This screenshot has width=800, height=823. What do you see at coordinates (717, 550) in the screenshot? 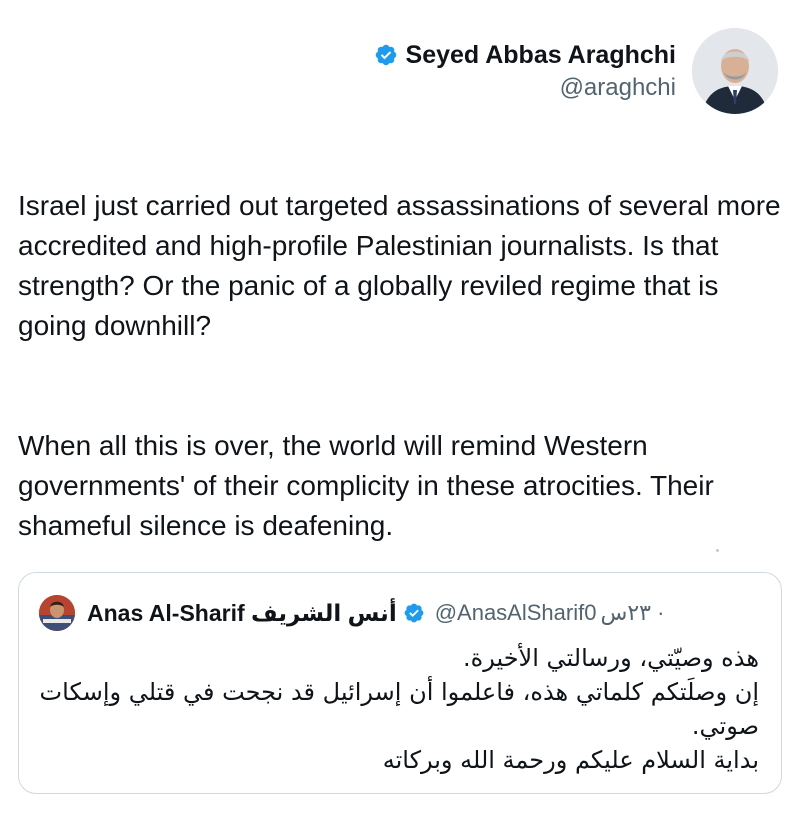
I see `separator-dot` at bounding box center [717, 550].